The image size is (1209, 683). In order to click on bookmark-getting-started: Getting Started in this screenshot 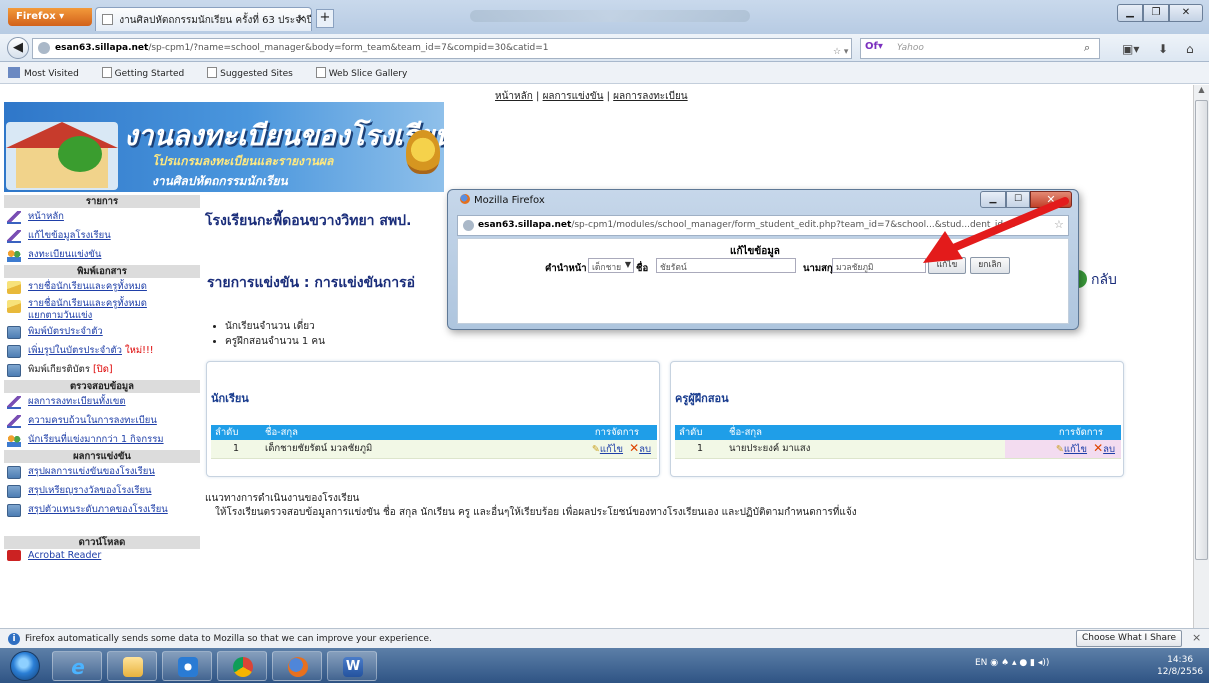, I will do `click(148, 73)`.